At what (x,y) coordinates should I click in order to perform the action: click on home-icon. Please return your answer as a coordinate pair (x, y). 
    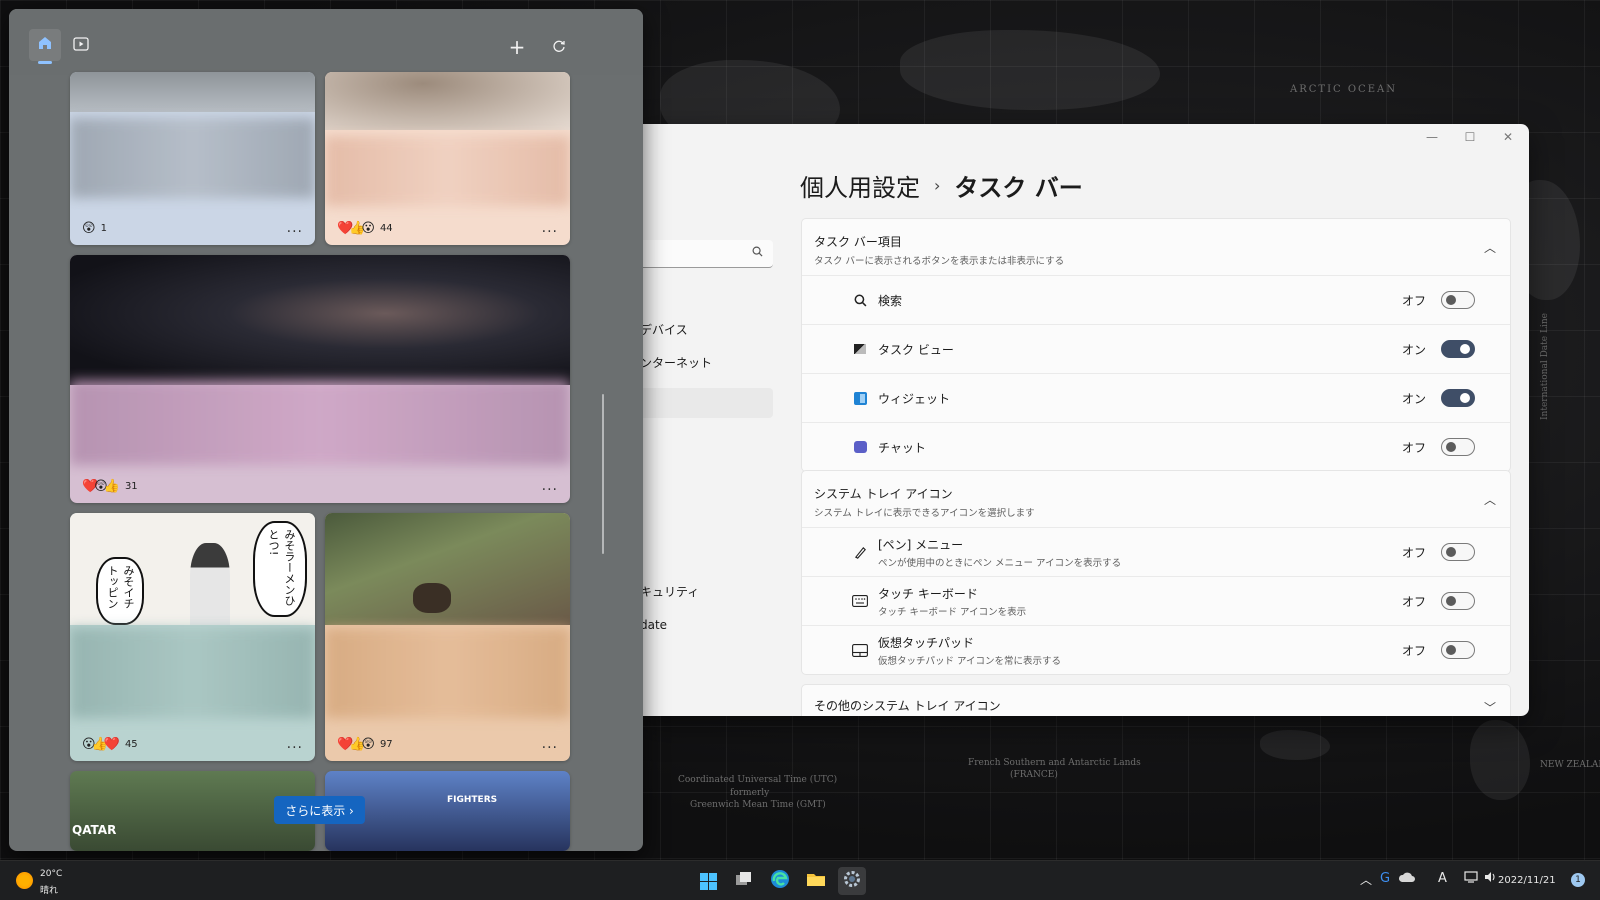
    Looking at the image, I should click on (45, 45).